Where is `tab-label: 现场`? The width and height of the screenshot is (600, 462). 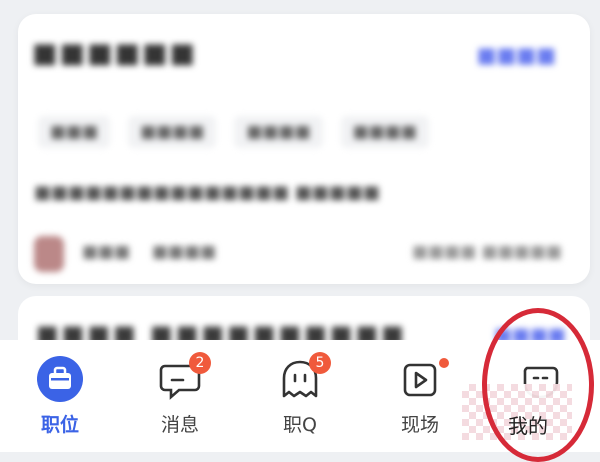
tab-label: 现场 is located at coordinates (419, 425).